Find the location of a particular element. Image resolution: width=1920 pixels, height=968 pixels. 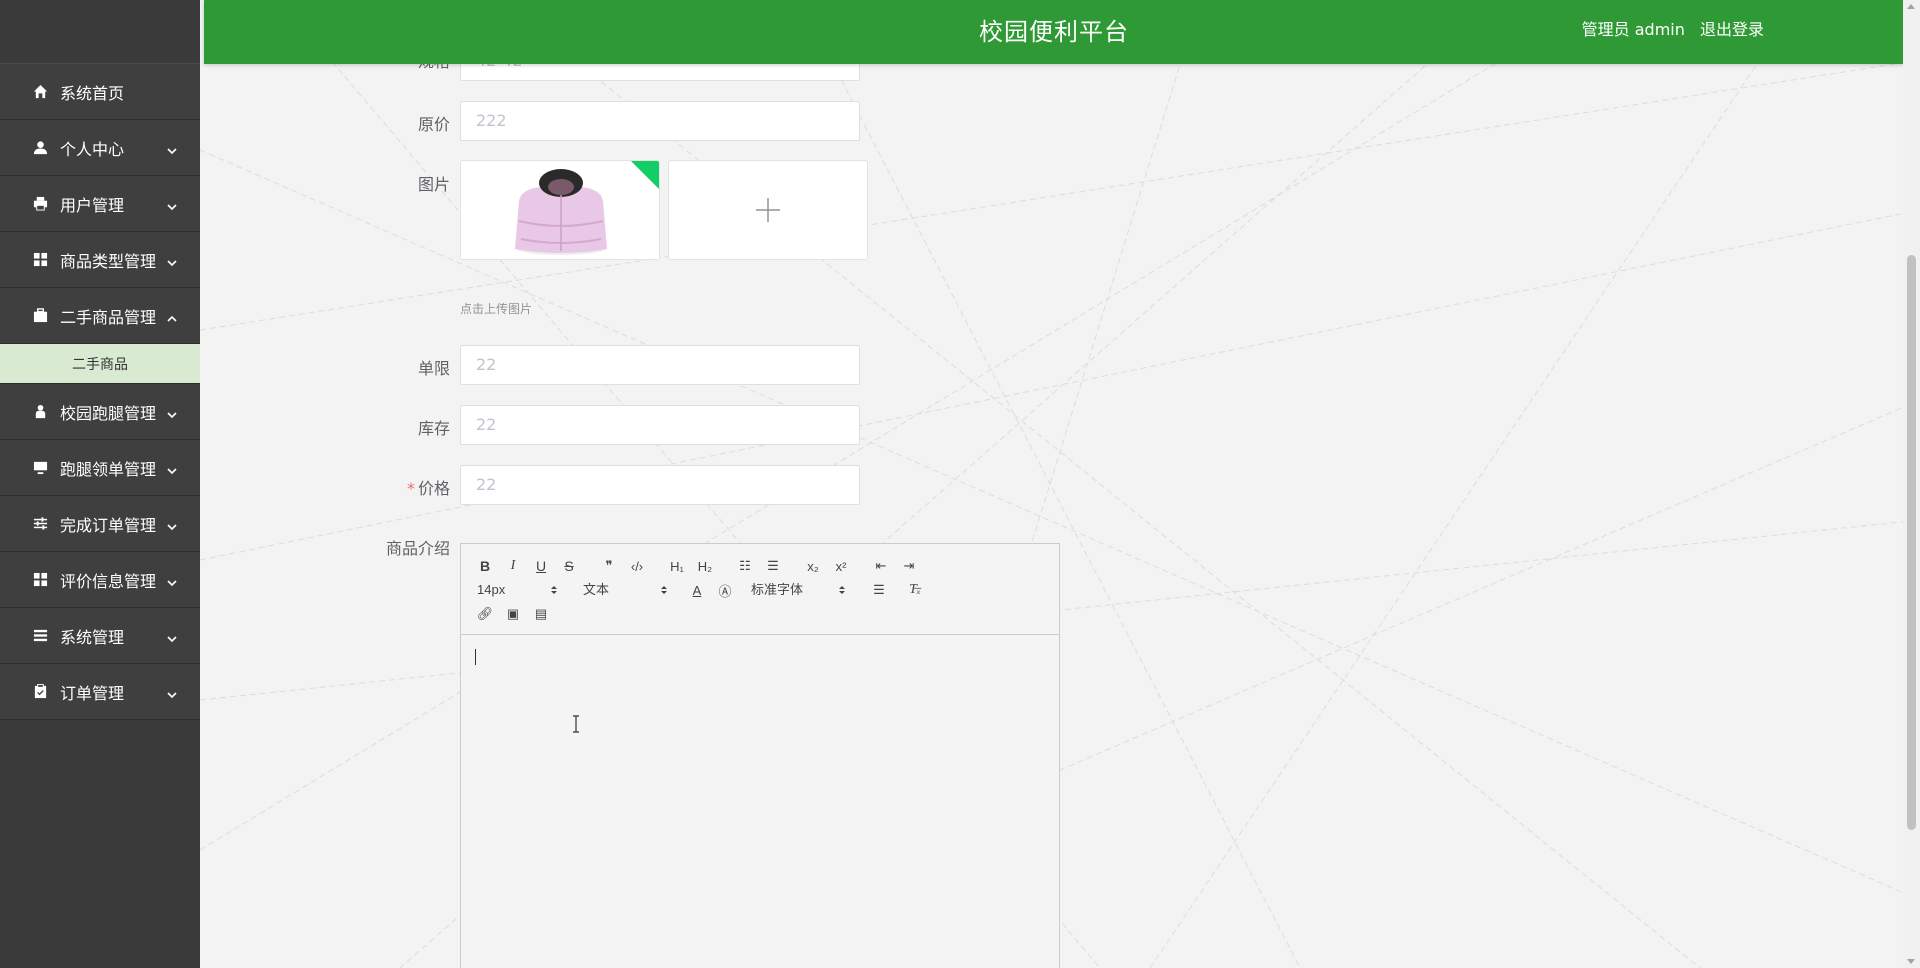

align-icon: ☰ is located at coordinates (879, 590).